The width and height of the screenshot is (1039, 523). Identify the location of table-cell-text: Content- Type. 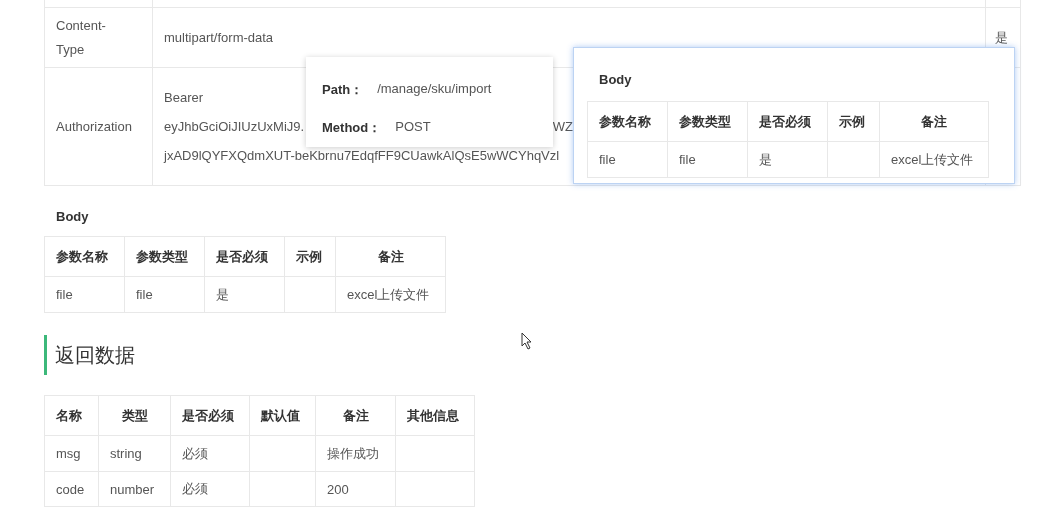
(81, 37).